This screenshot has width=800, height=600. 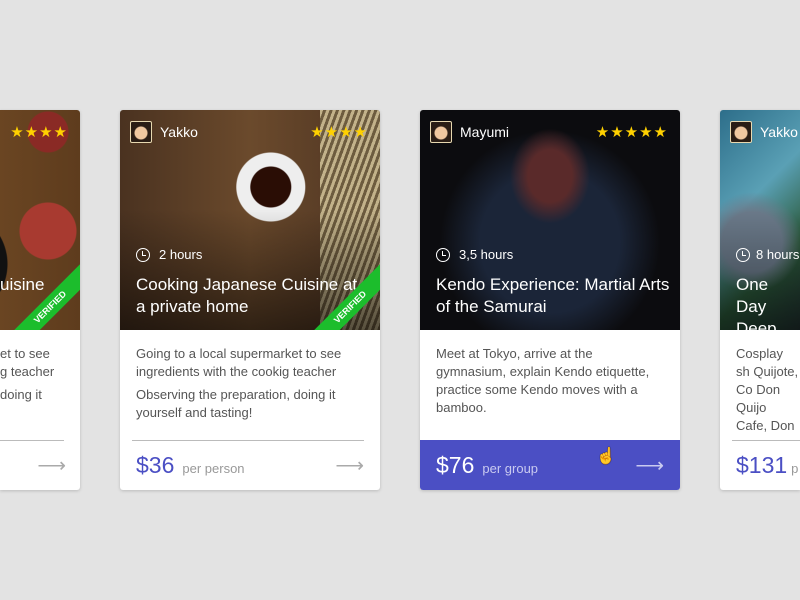 I want to click on desc-line: g teacher, so click(x=27, y=371).